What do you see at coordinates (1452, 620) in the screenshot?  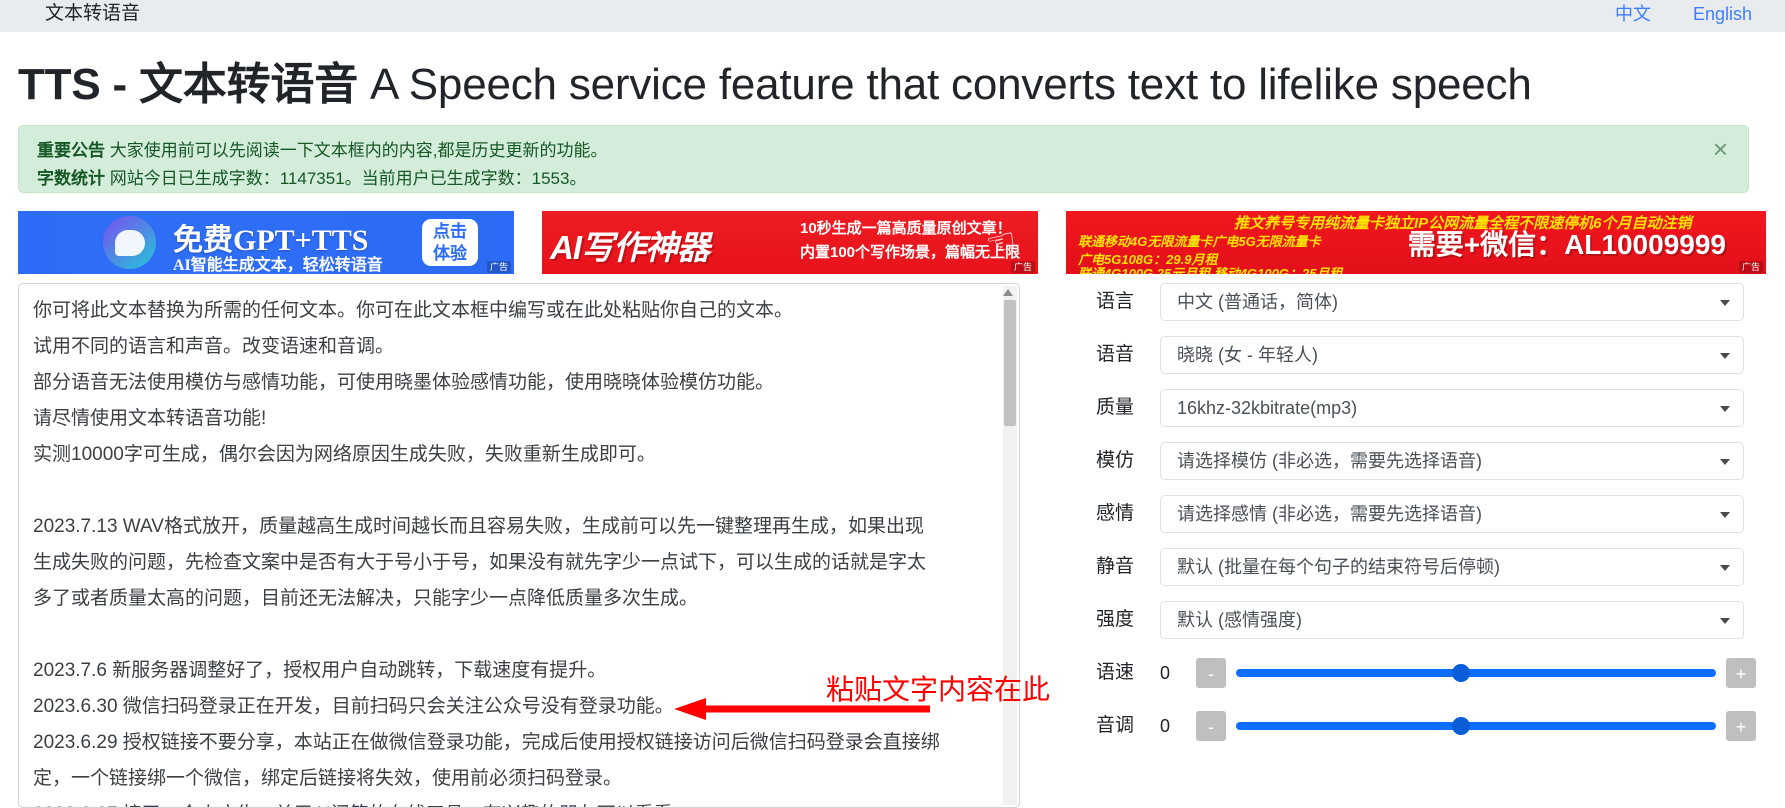 I see `select-intensity: 默认 (感情强度)` at bounding box center [1452, 620].